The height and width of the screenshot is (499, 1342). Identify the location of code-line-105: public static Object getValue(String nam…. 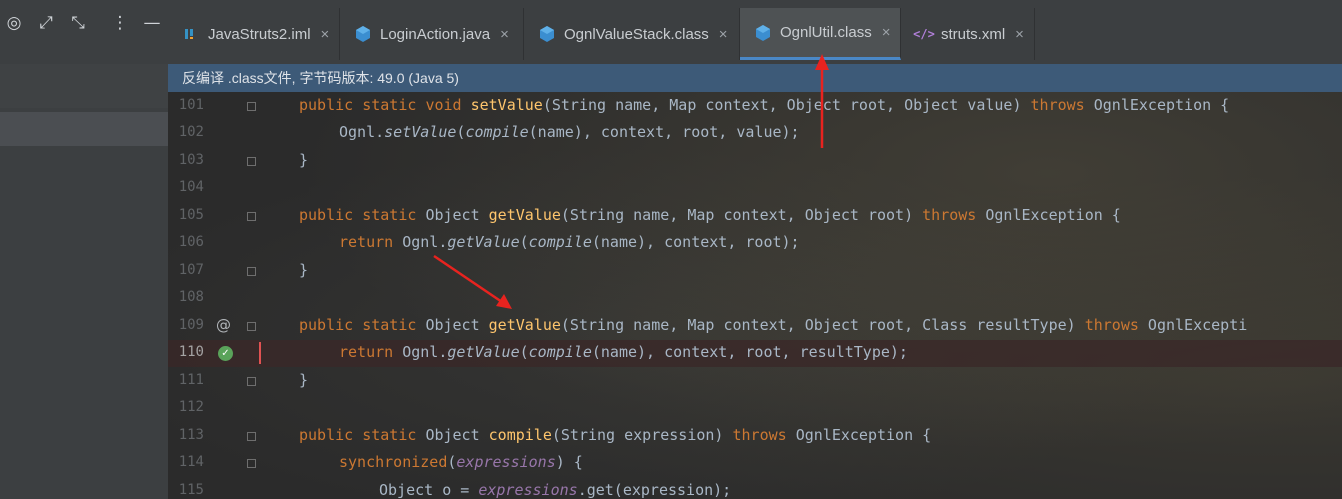
(710, 215).